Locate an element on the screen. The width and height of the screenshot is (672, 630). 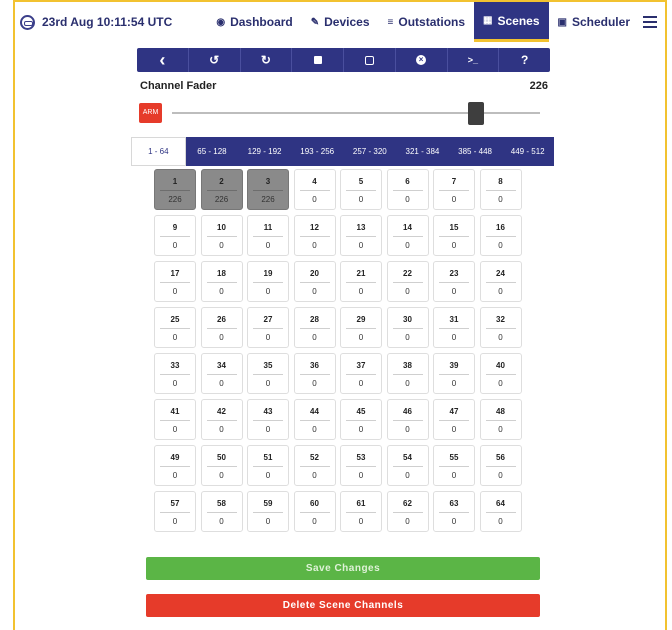
channel-cell: 24 0 is located at coordinates (500, 281).